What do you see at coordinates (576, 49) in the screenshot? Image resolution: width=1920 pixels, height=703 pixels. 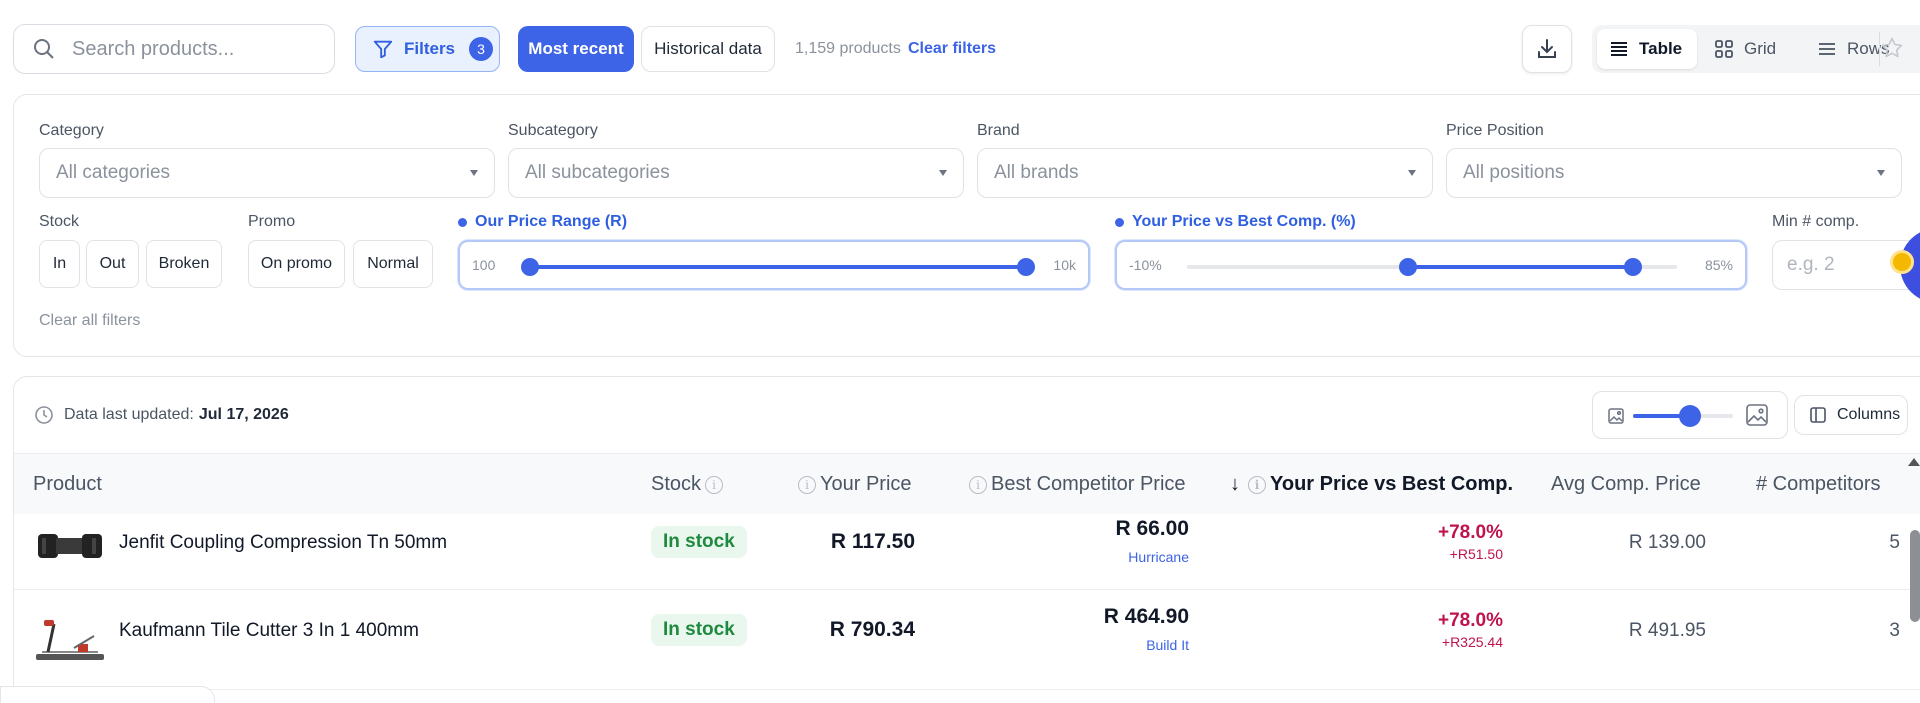 I see `most-recent-button: Most recent` at bounding box center [576, 49].